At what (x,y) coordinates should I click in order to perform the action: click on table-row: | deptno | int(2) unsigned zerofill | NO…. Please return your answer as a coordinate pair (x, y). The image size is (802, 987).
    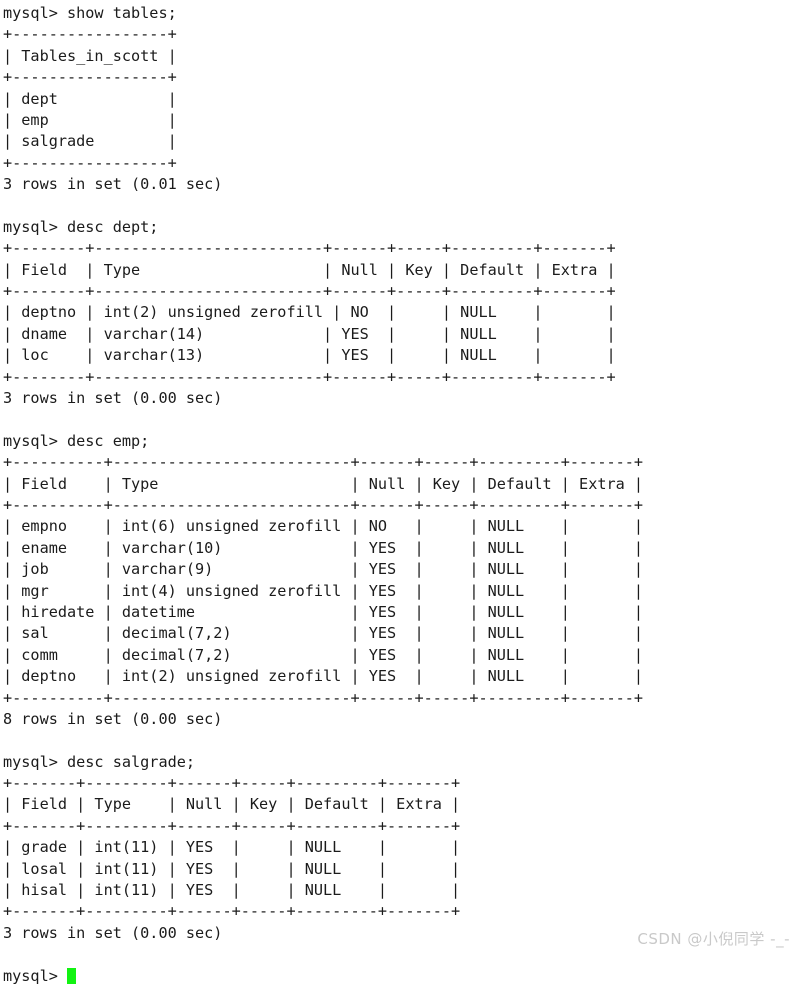
    Looking at the image, I should click on (309, 312).